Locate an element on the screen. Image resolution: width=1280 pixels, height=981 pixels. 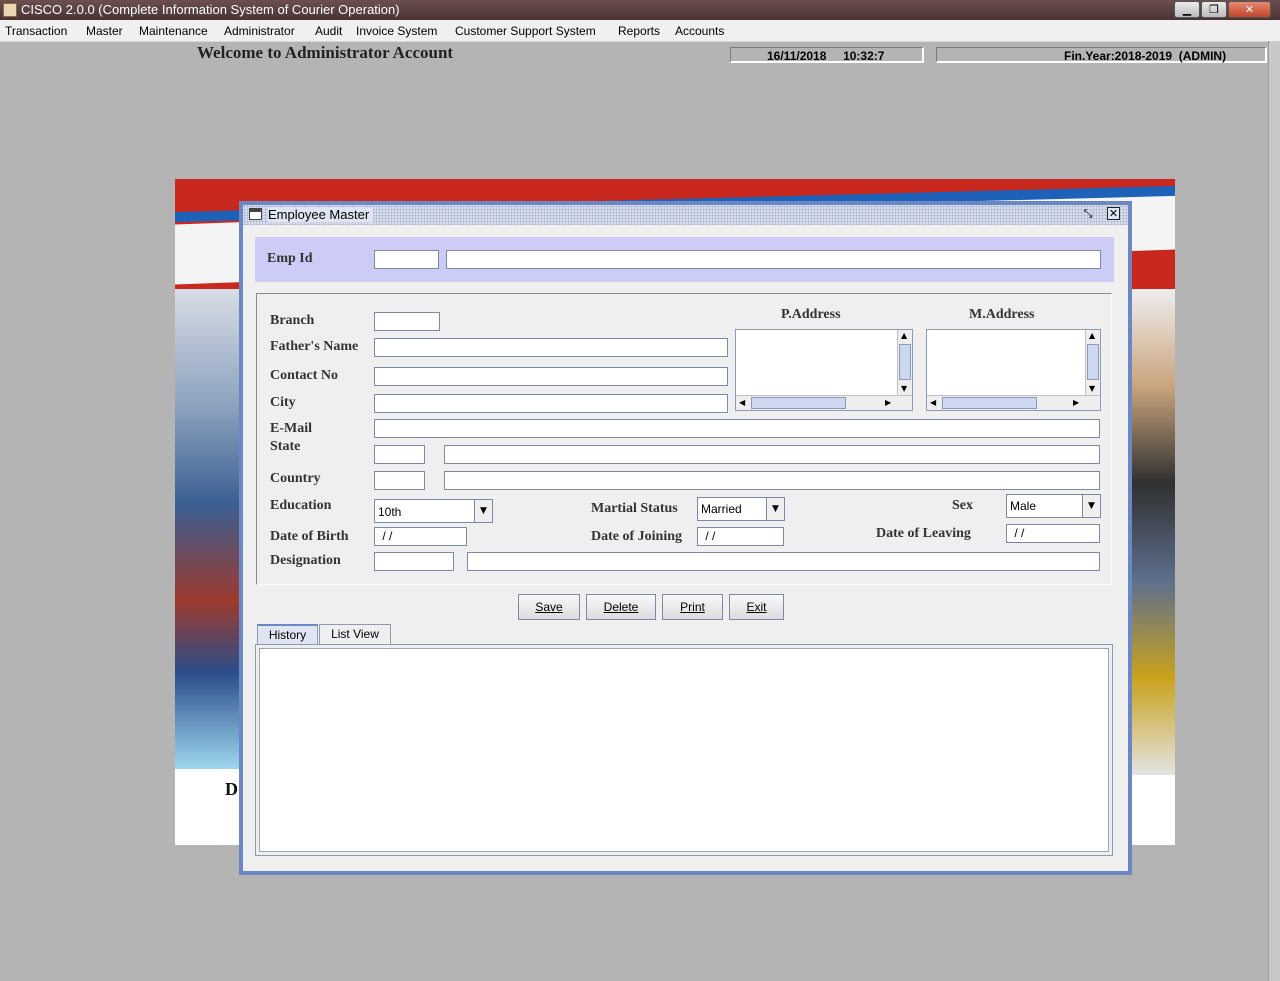
state-code-input is located at coordinates (399, 454).